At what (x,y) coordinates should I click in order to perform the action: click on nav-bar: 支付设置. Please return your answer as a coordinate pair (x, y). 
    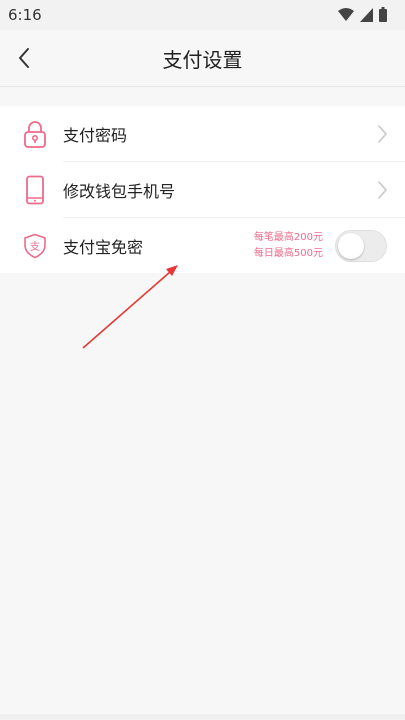
    Looking at the image, I should click on (202, 58).